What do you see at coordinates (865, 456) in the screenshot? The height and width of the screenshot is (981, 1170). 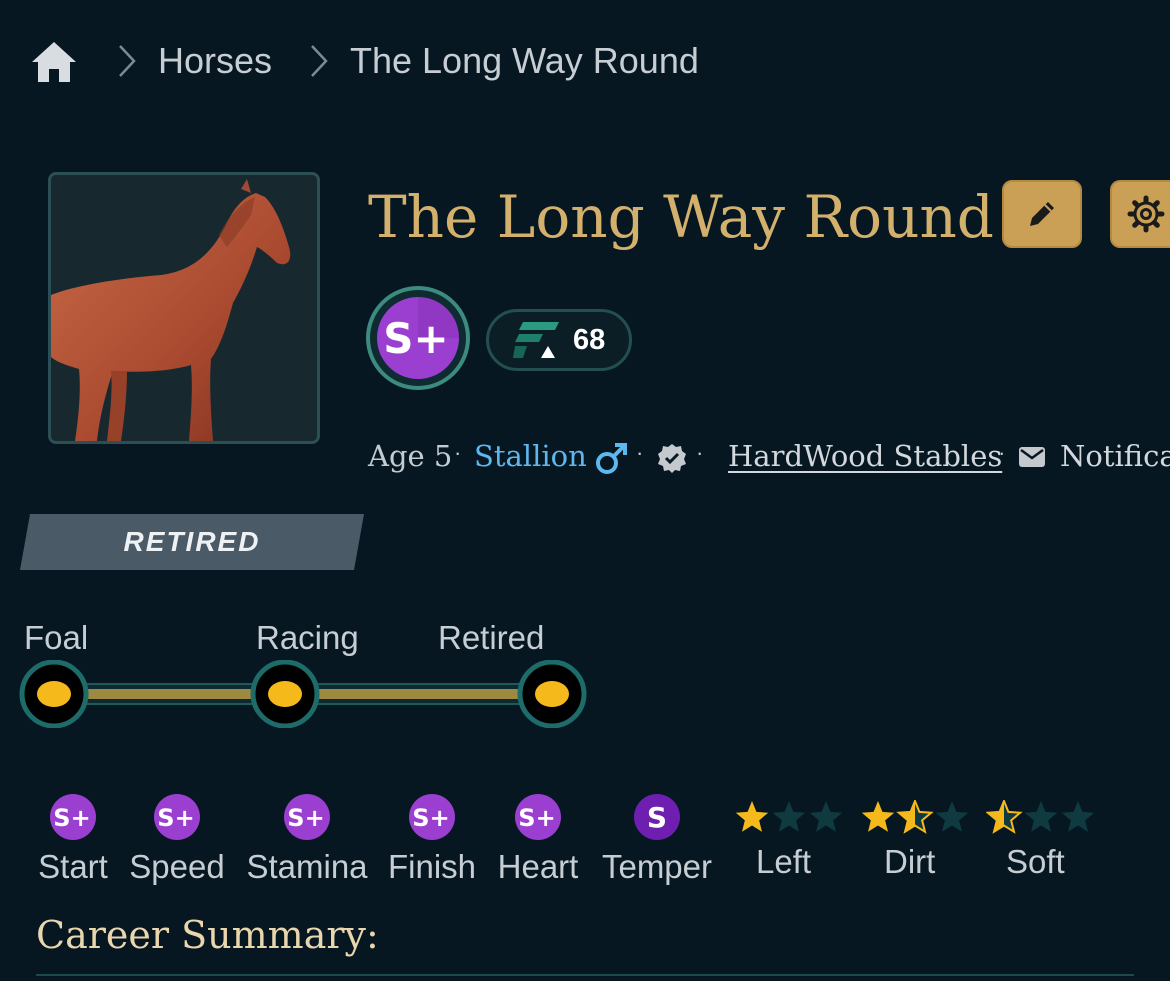 I see `stable-link: HardWood Stables` at bounding box center [865, 456].